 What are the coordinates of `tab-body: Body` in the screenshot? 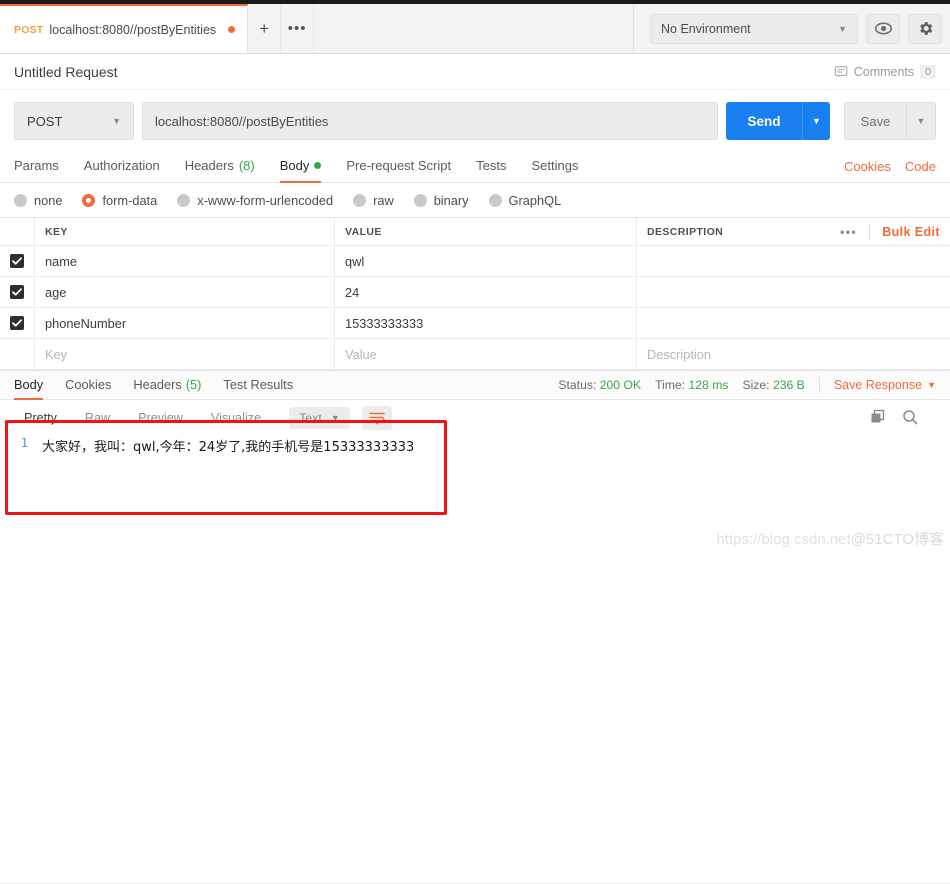 It's located at (300, 166).